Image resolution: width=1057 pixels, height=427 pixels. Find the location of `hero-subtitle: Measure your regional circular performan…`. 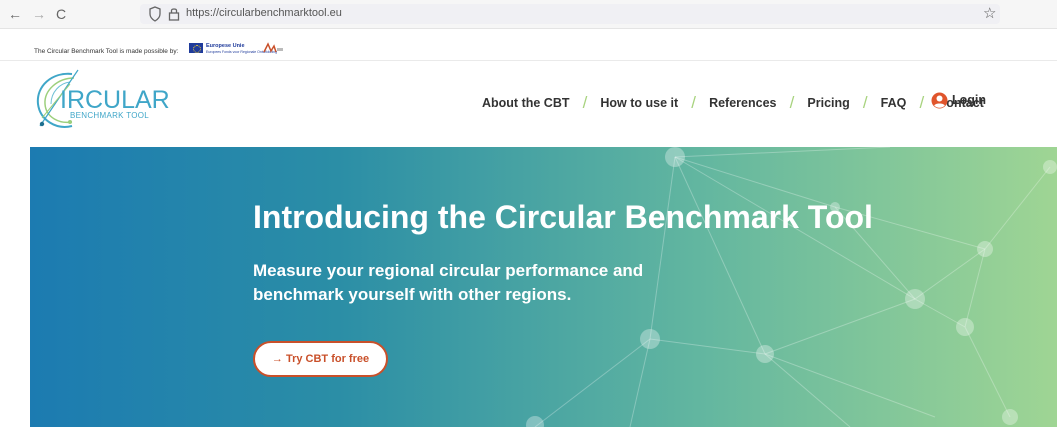

hero-subtitle: Measure your regional circular performan… is located at coordinates (448, 282).